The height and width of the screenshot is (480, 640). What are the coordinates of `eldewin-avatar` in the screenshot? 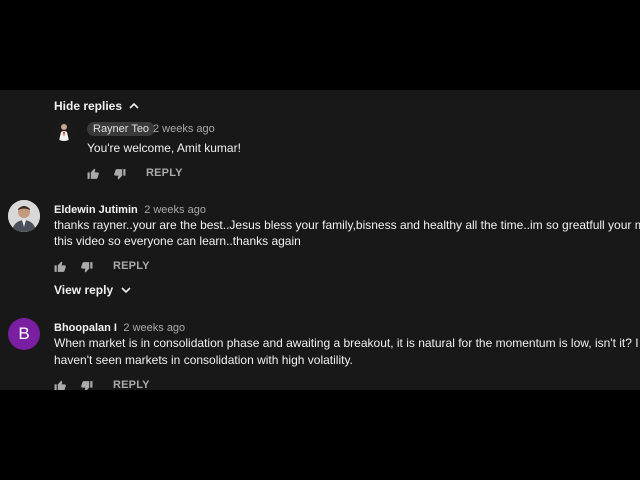 It's located at (24, 216).